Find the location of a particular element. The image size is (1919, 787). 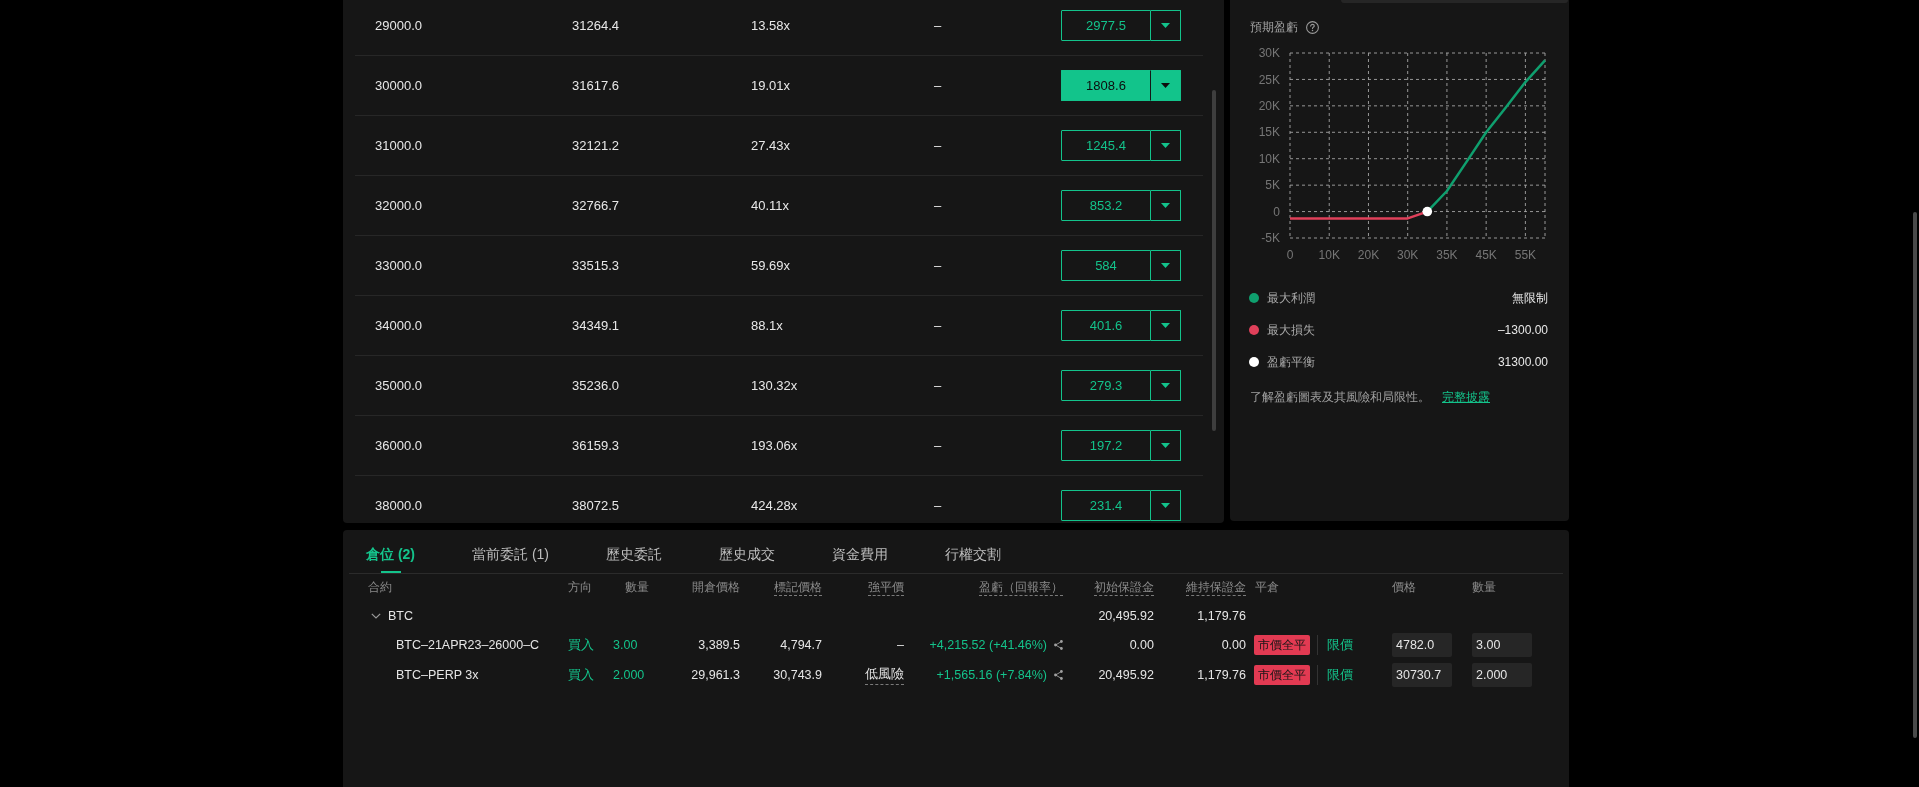

column-header: 盈虧（回報率） is located at coordinates (1021, 587).